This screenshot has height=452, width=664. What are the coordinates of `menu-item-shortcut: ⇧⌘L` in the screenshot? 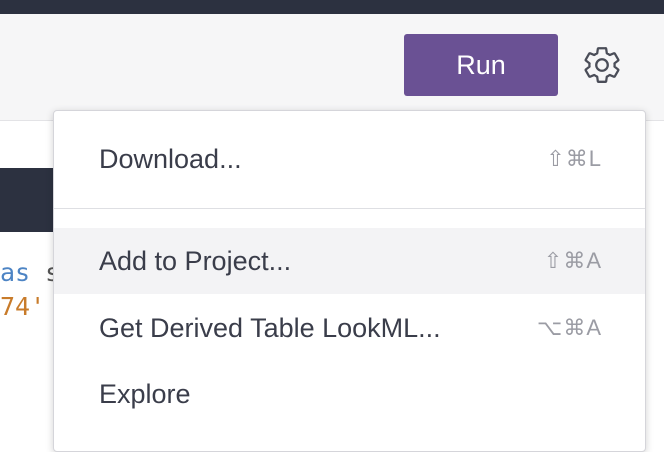 It's located at (574, 158).